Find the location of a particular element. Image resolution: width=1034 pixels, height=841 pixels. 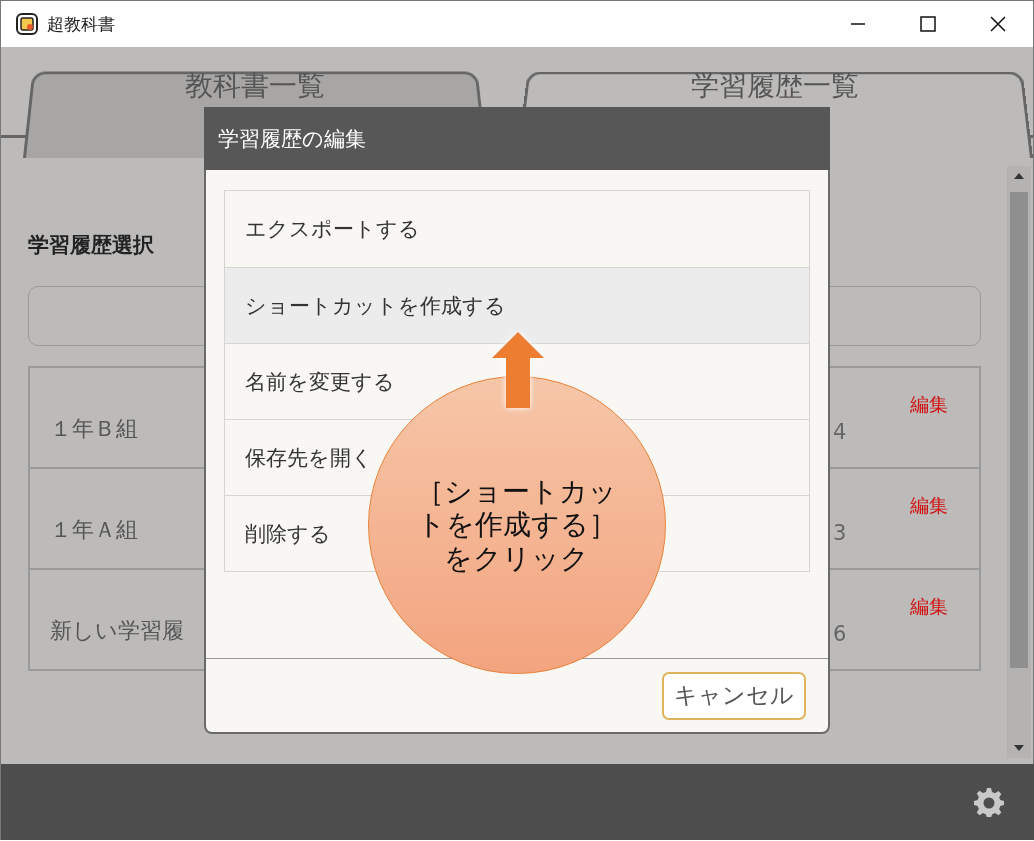

table-cell: 4 is located at coordinates (840, 432).